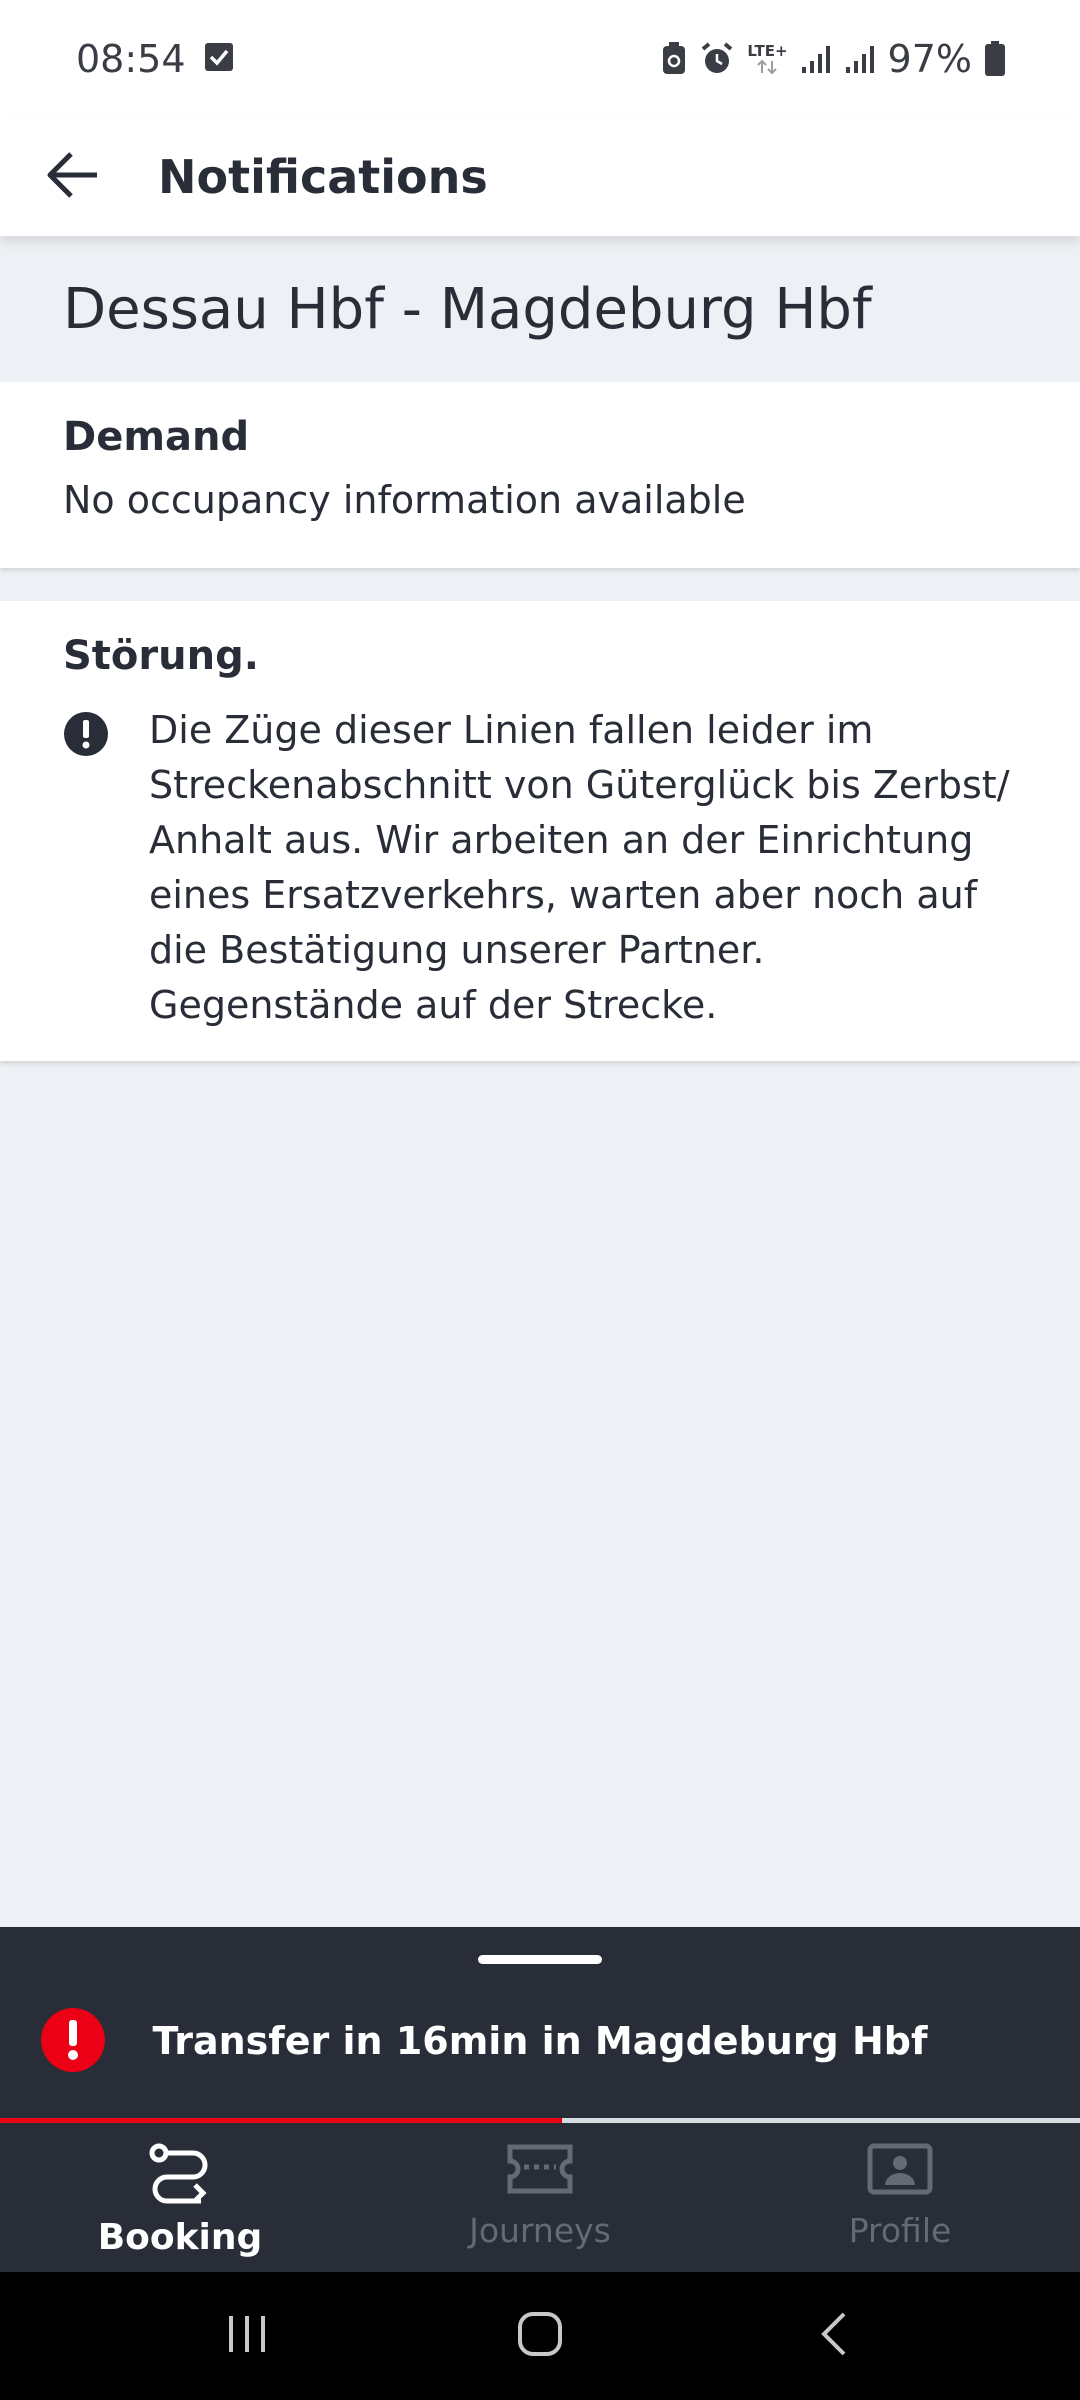 The height and width of the screenshot is (2400, 1080). What do you see at coordinates (717, 59) in the screenshot?
I see `alarm-icon` at bounding box center [717, 59].